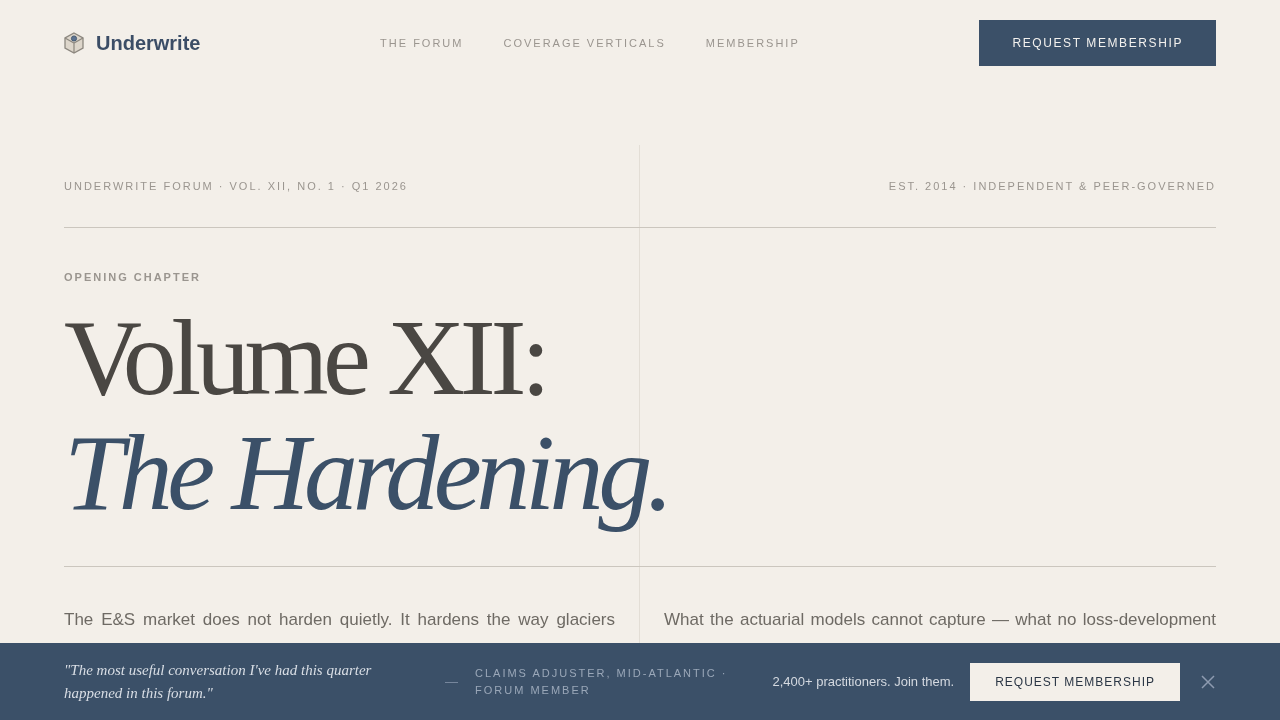 Image resolution: width=1280 pixels, height=720 pixels. What do you see at coordinates (451, 681) in the screenshot?
I see `quote-dash: —` at bounding box center [451, 681].